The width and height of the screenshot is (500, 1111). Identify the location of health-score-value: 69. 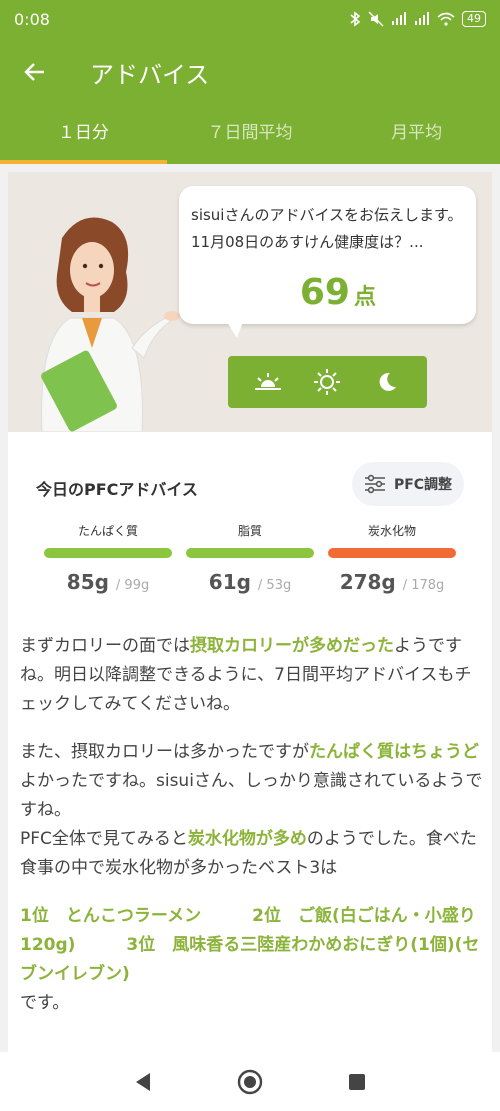
(324, 292).